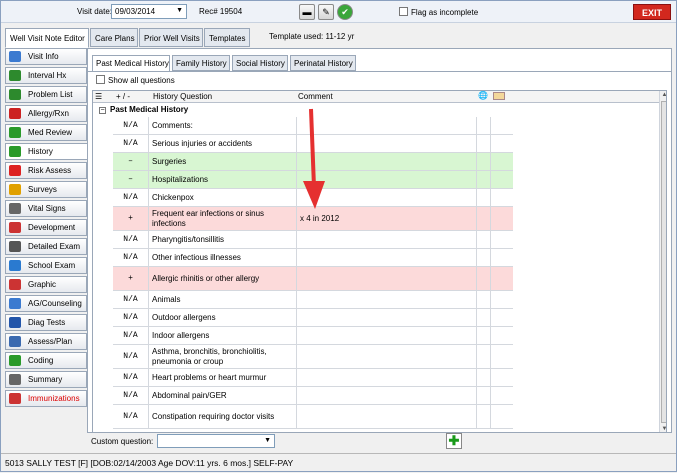 The width and height of the screenshot is (677, 473). I want to click on note-icon, so click(499, 96).